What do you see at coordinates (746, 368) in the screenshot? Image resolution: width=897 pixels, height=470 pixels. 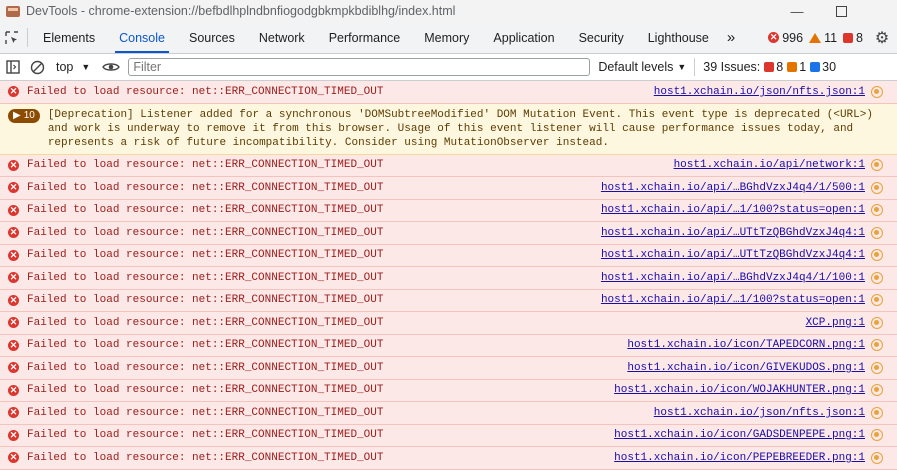 I see `source-link: host1.xchain.io/icon/GIVEKUDOS.png:1` at bounding box center [746, 368].